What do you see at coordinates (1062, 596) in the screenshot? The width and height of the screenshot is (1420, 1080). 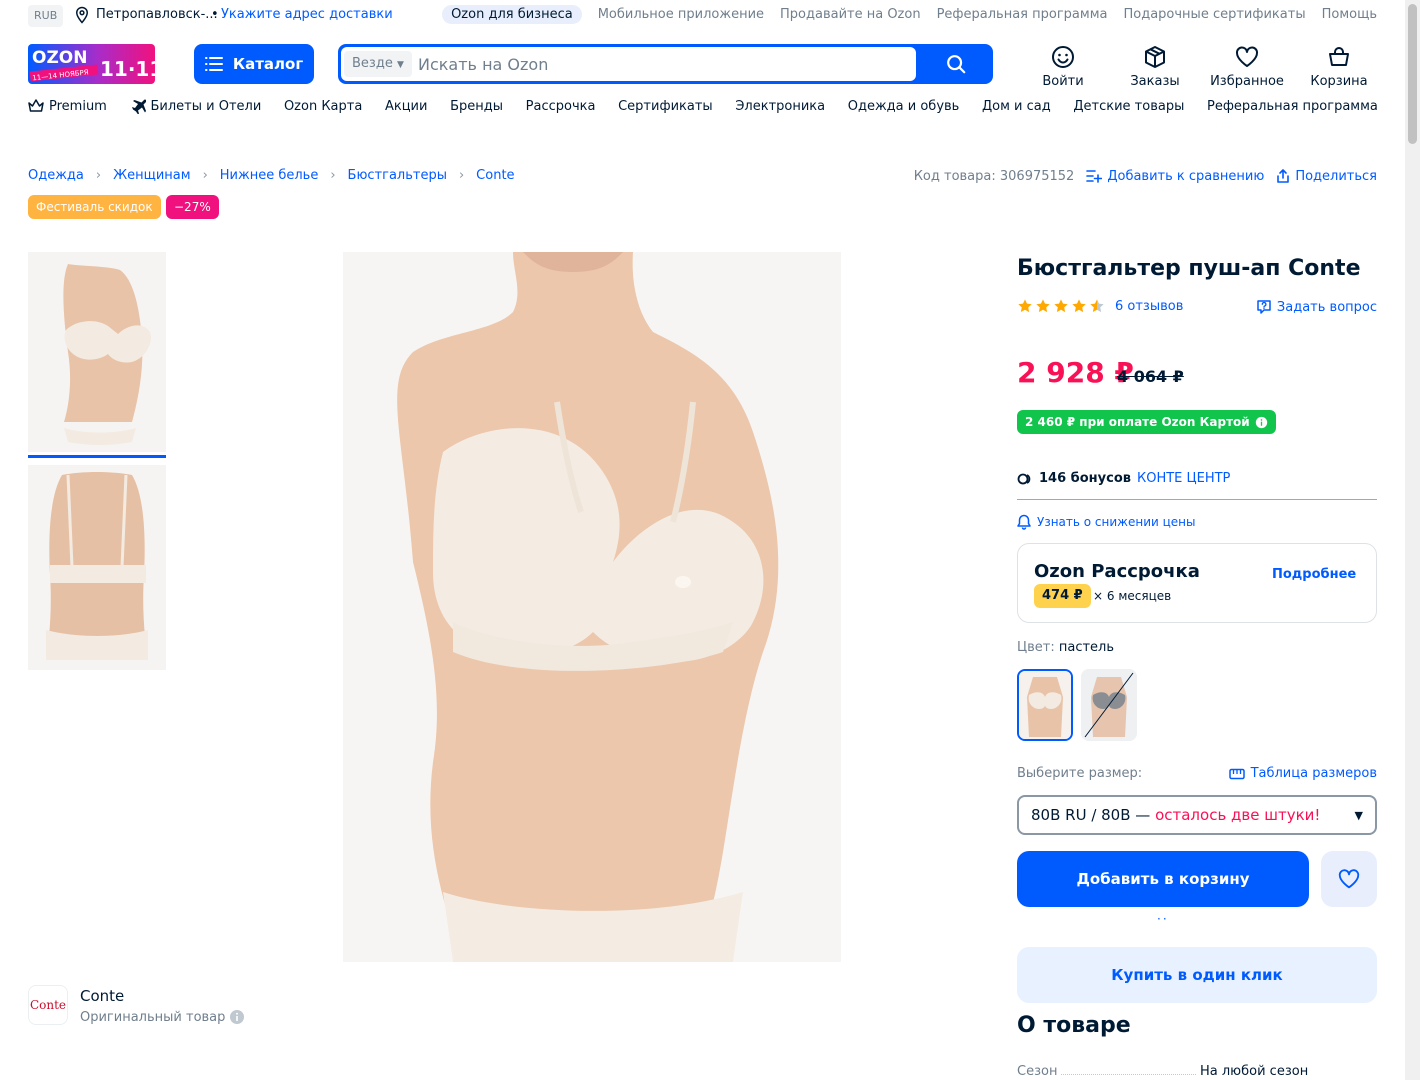 I see `installment-amount: 474 ₽` at bounding box center [1062, 596].